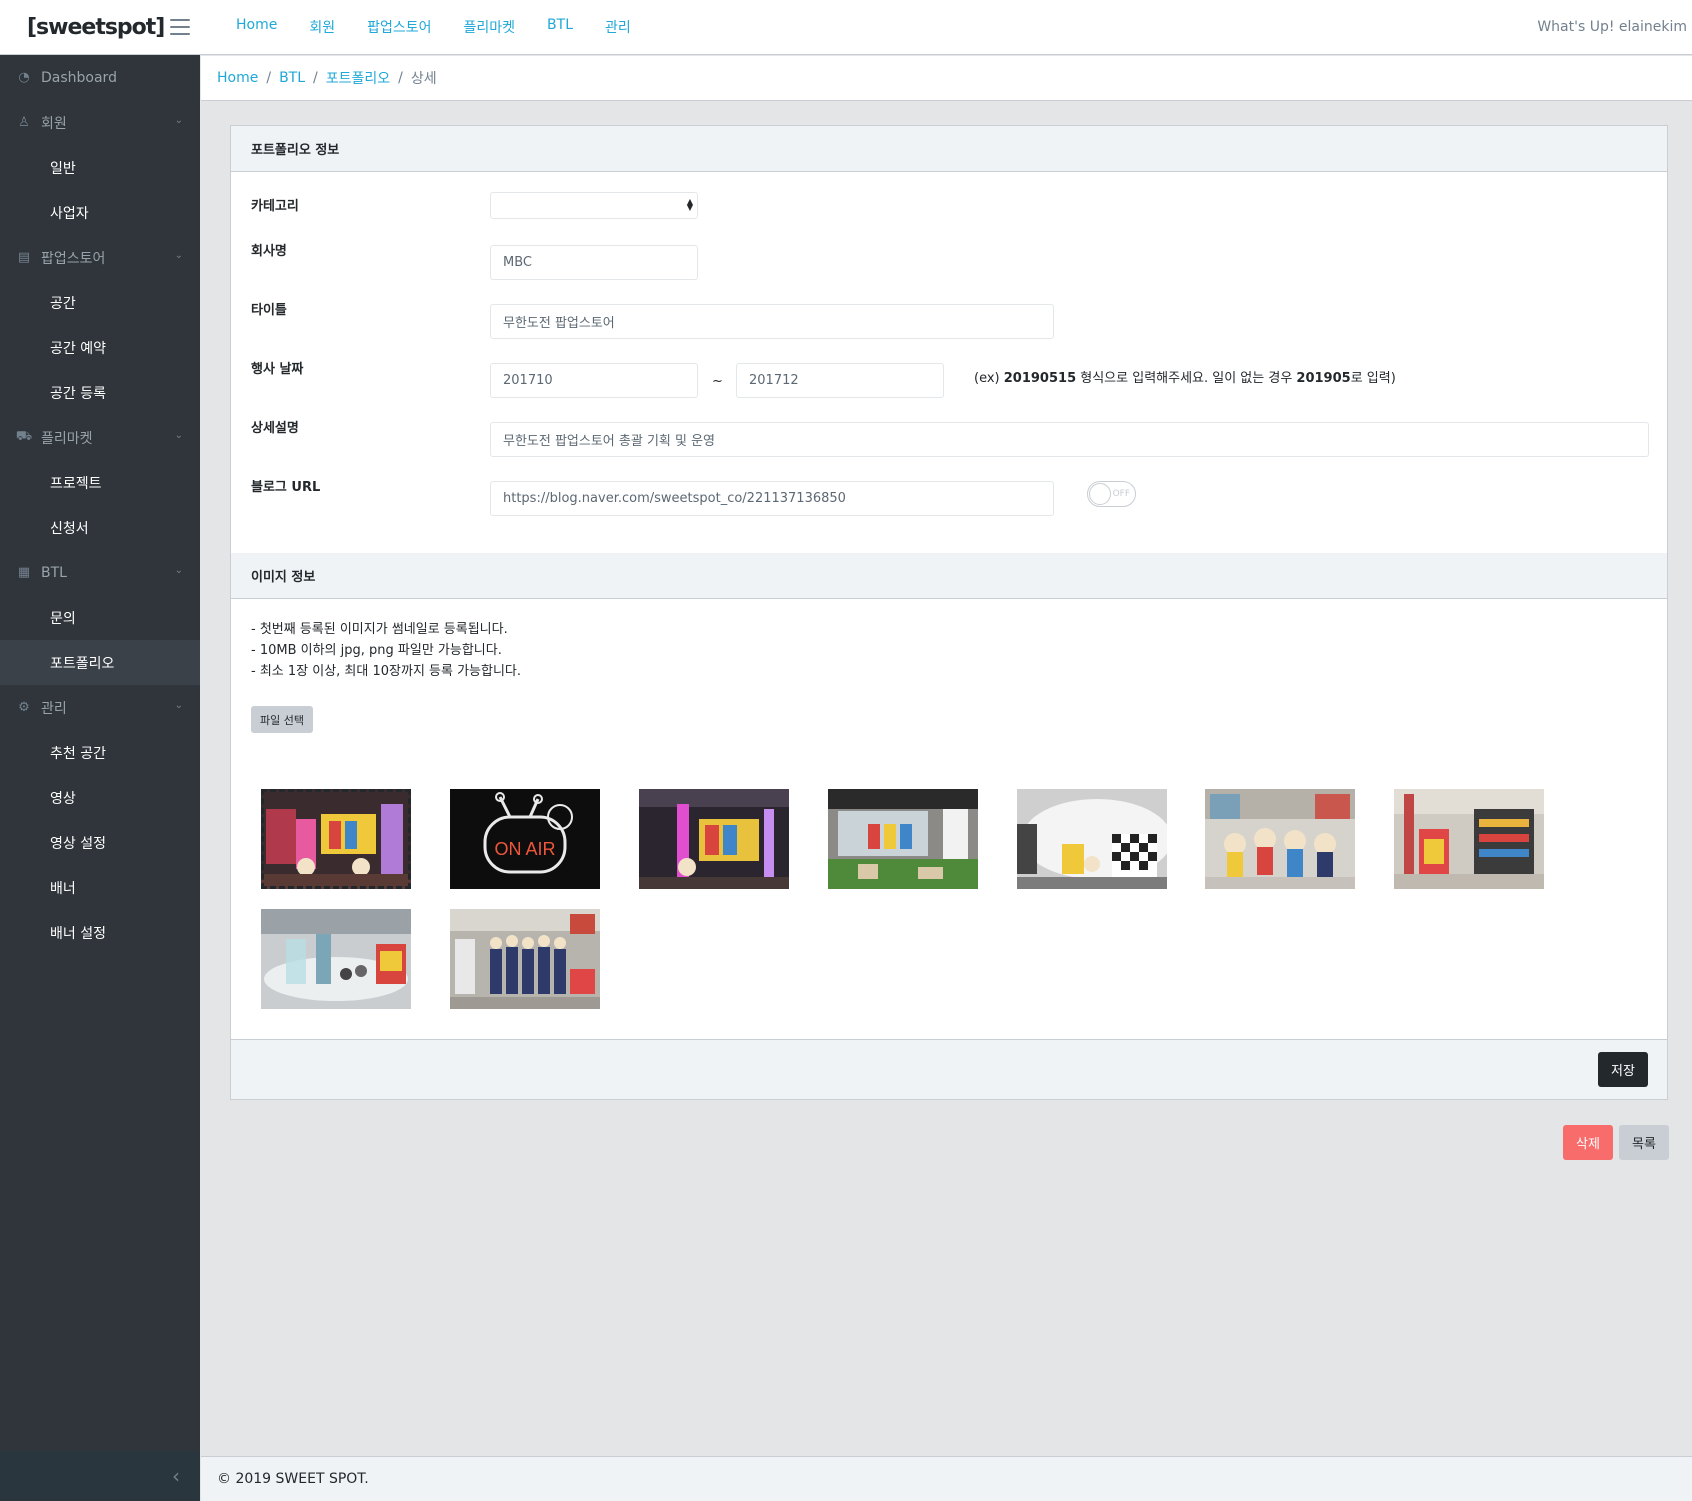 This screenshot has width=1692, height=1501. I want to click on sidebar-item-label: 팝업스토어, so click(73, 258).